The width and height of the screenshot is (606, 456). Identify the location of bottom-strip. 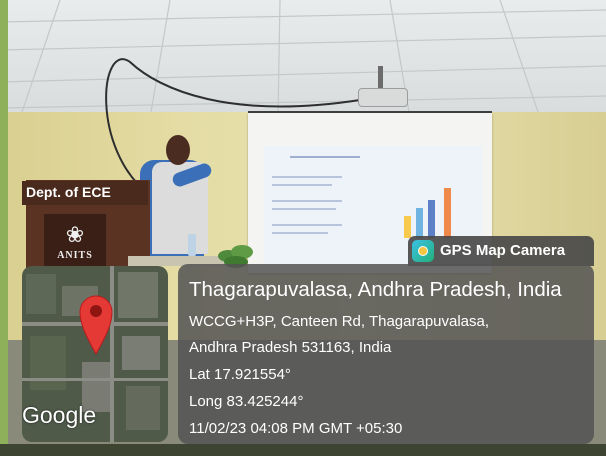
(303, 450).